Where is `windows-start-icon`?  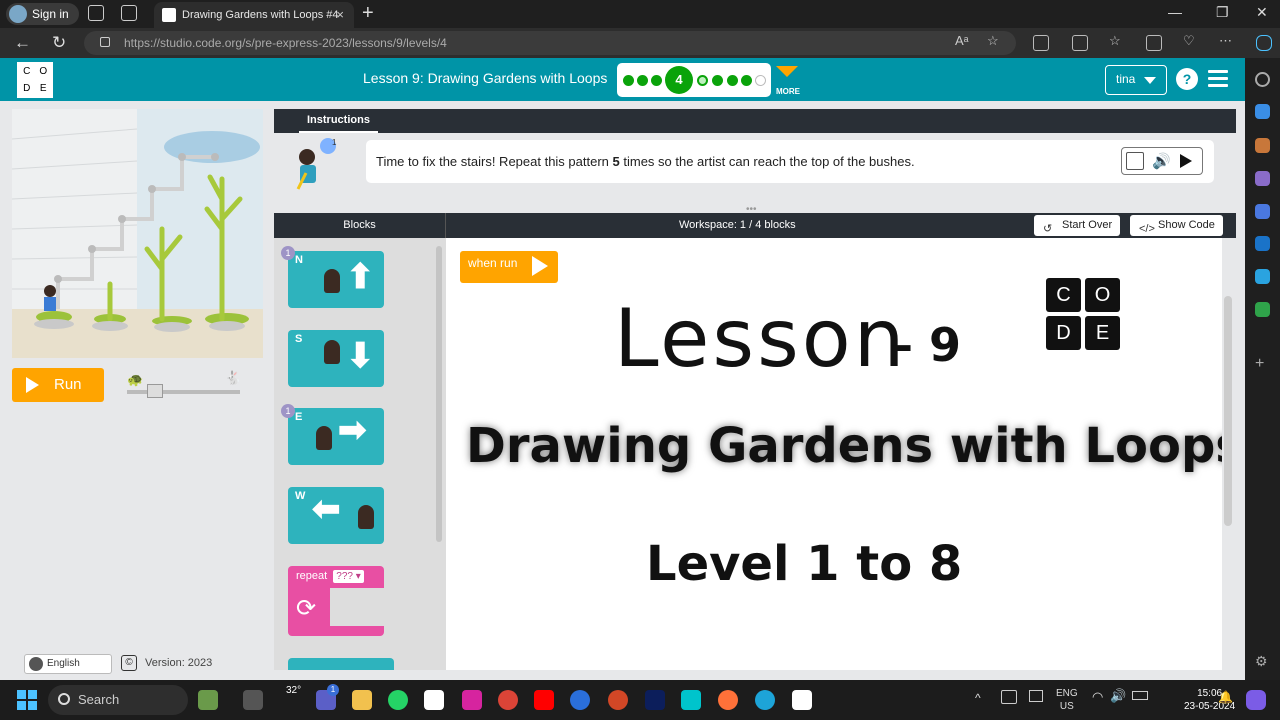 windows-start-icon is located at coordinates (27, 700).